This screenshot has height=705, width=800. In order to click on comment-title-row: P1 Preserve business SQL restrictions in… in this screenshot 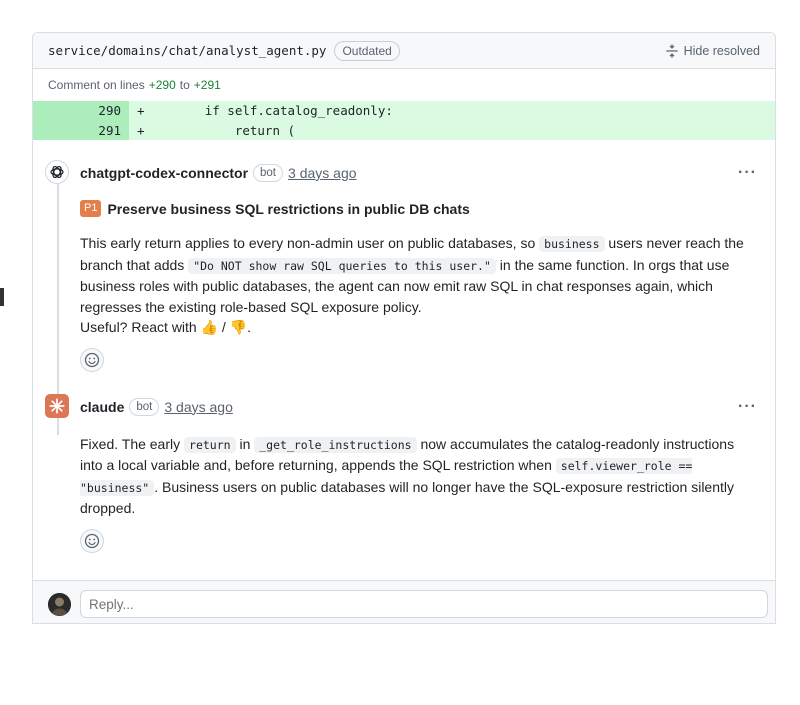, I will do `click(419, 208)`.